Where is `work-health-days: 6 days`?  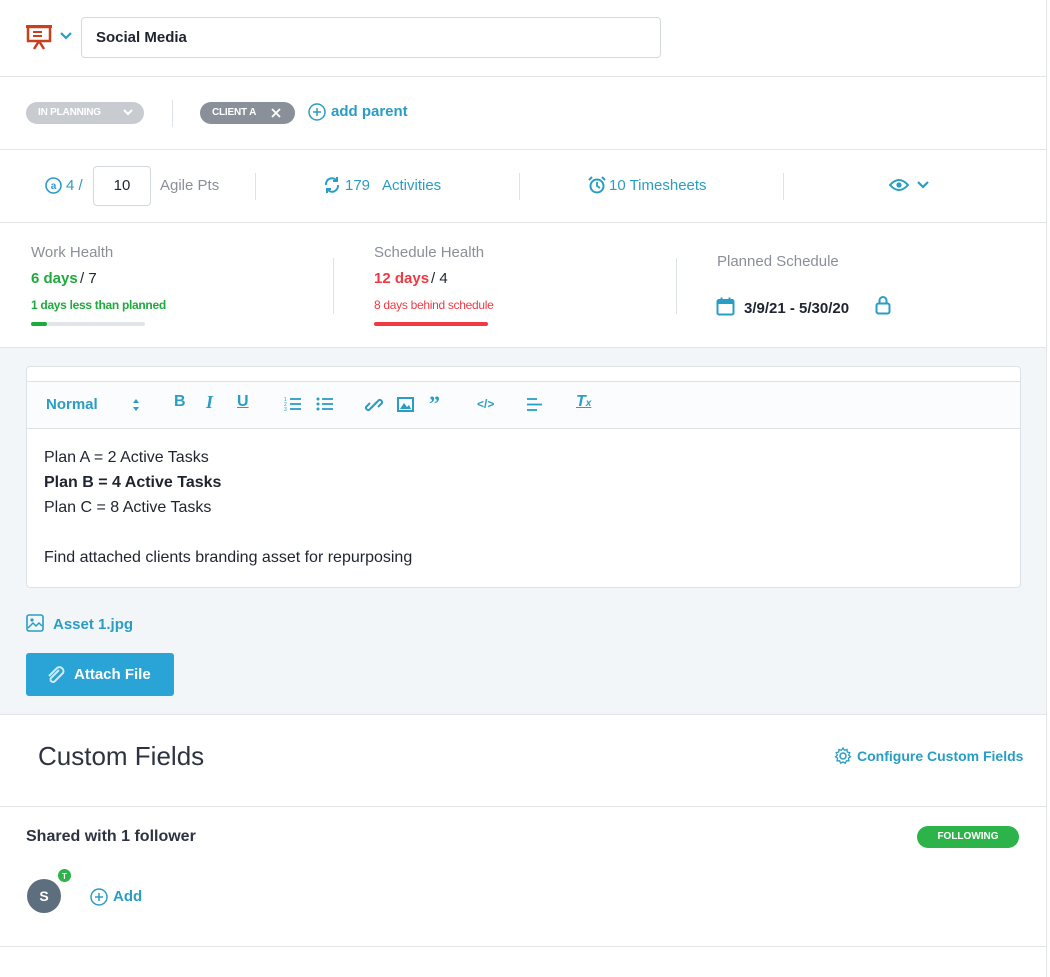
work-health-days: 6 days is located at coordinates (54, 278).